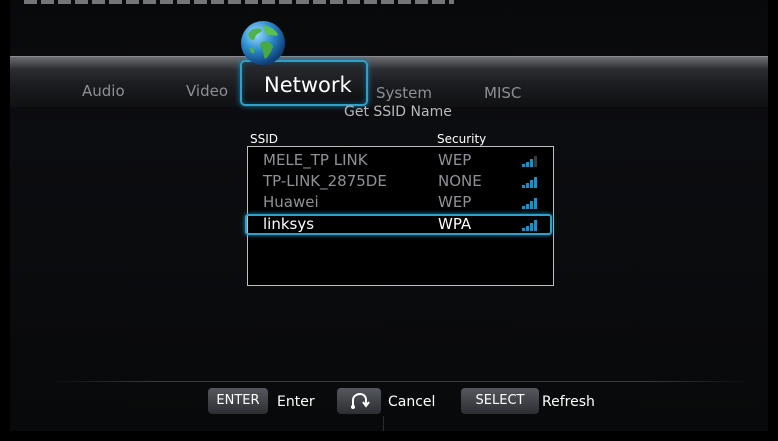  What do you see at coordinates (308, 85) in the screenshot?
I see `tab-network-label: Network` at bounding box center [308, 85].